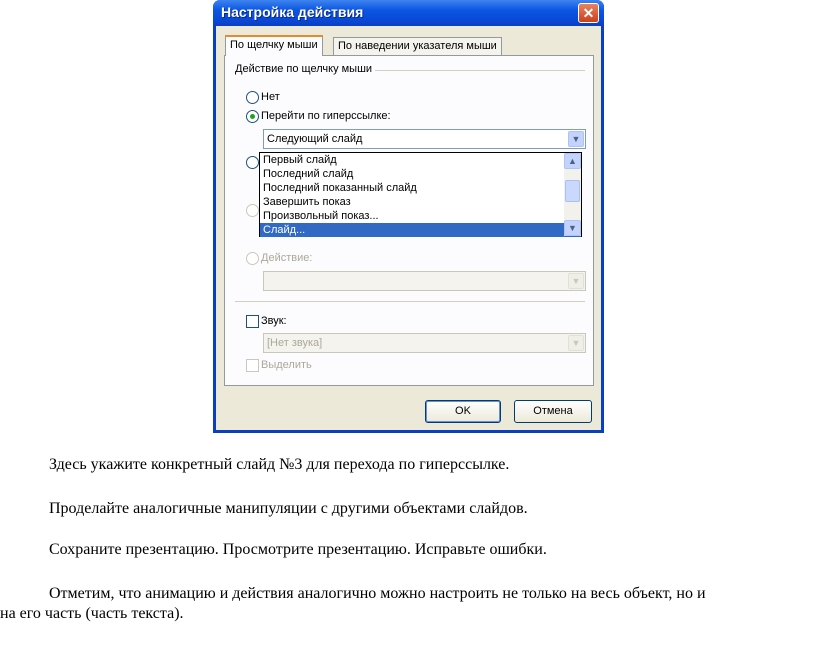 The width and height of the screenshot is (816, 670). I want to click on list-item: Завершить показ, so click(420, 202).